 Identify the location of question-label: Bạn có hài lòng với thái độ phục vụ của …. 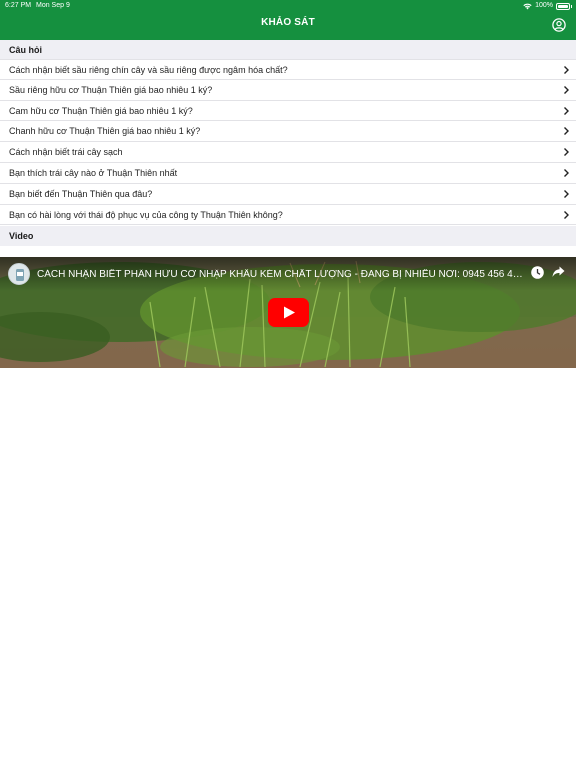
(146, 214).